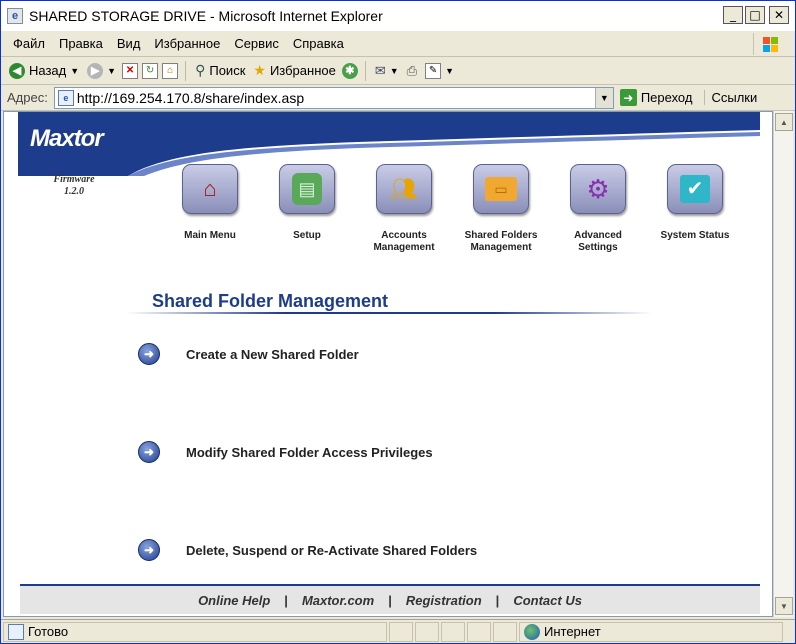  Describe the element at coordinates (200, 70) in the screenshot. I see `search-icon: ⚲` at that location.